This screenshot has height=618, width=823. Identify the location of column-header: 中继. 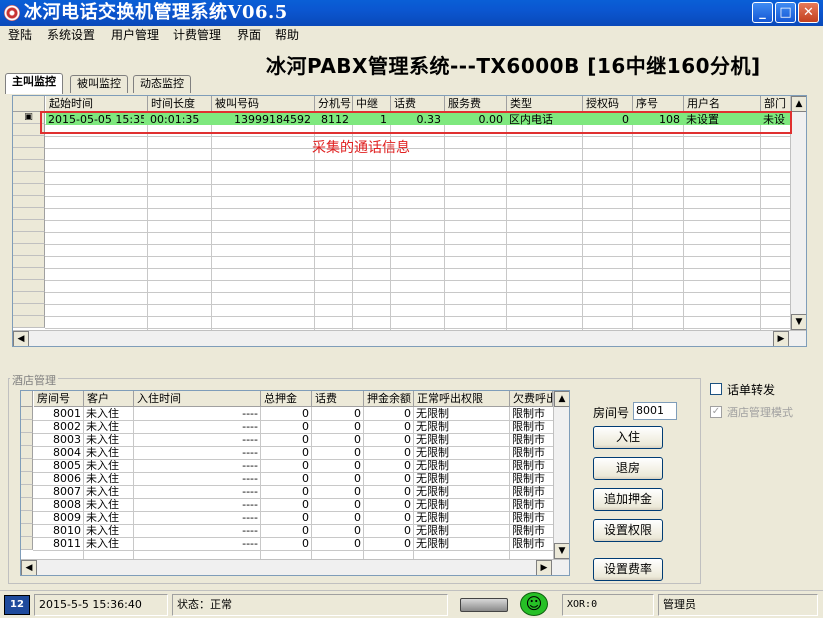
(372, 104).